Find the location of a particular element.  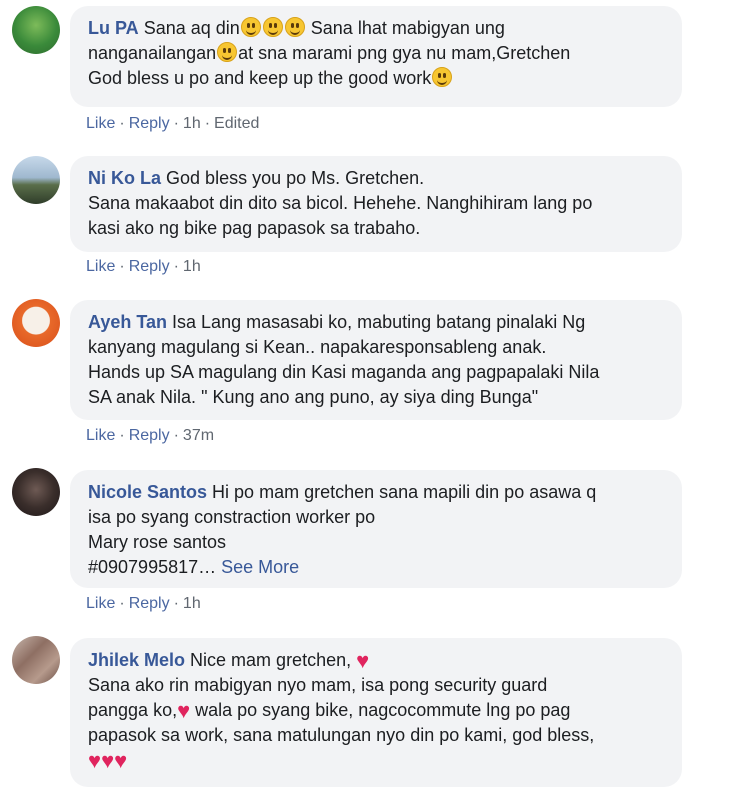

comment-actions: Like · Reply · 37m is located at coordinates (150, 436).